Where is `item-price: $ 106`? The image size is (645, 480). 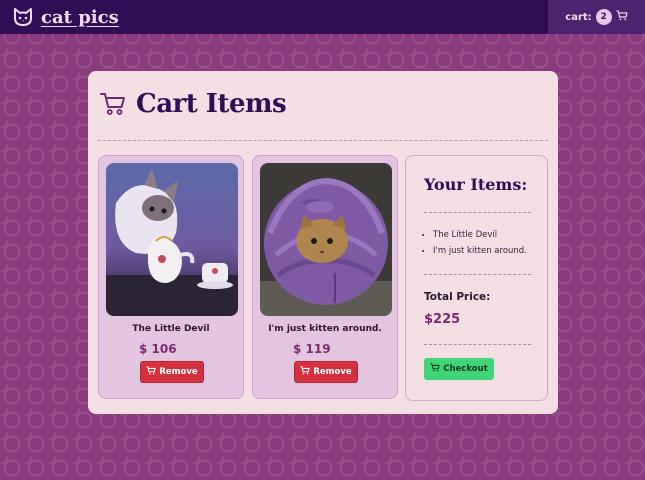
item-price: $ 106 is located at coordinates (158, 349).